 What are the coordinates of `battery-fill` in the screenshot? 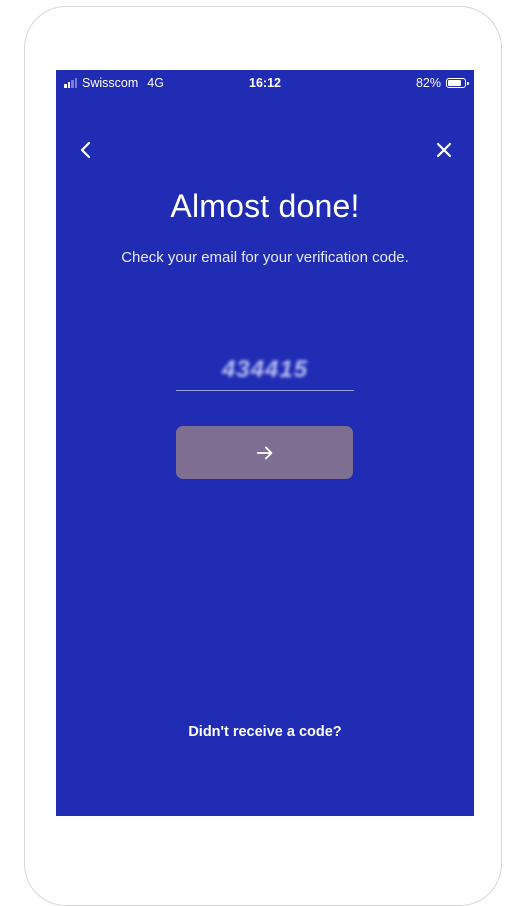 It's located at (454, 83).